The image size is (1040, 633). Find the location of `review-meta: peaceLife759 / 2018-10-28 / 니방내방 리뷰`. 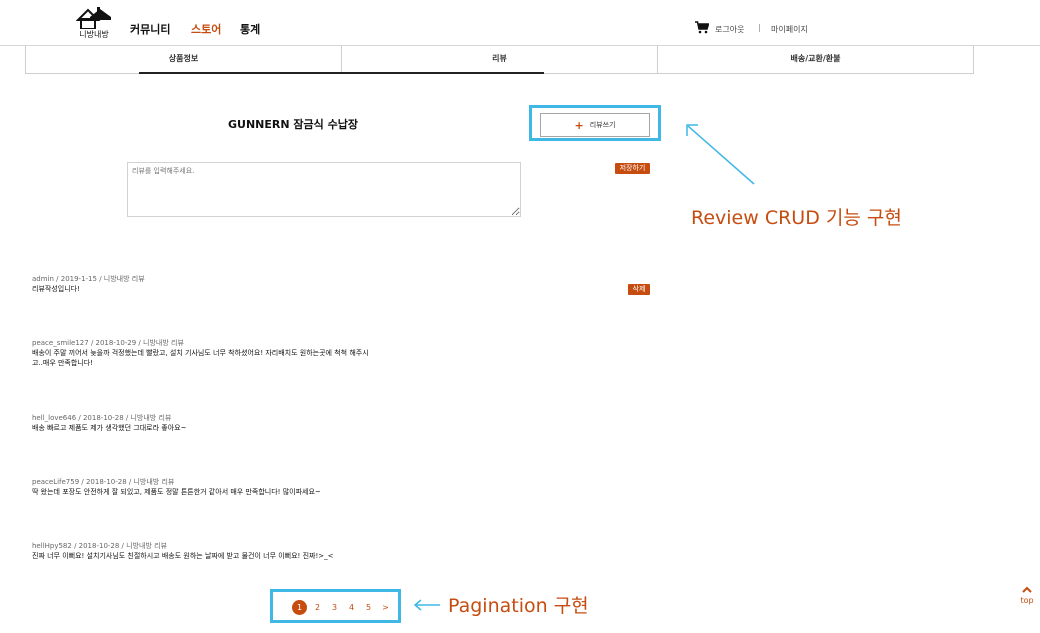

review-meta: peaceLife759 / 2018-10-28 / 니방내방 리뷰 is located at coordinates (103, 482).